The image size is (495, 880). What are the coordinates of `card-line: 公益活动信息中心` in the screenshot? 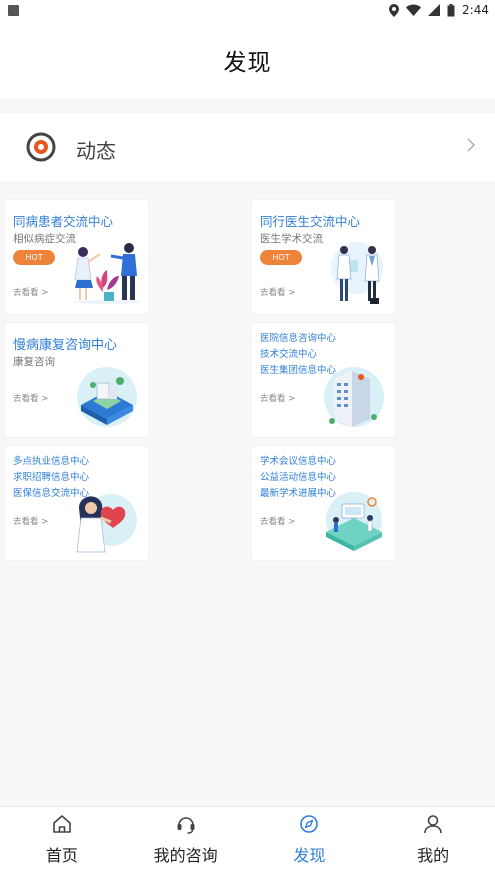 It's located at (298, 477).